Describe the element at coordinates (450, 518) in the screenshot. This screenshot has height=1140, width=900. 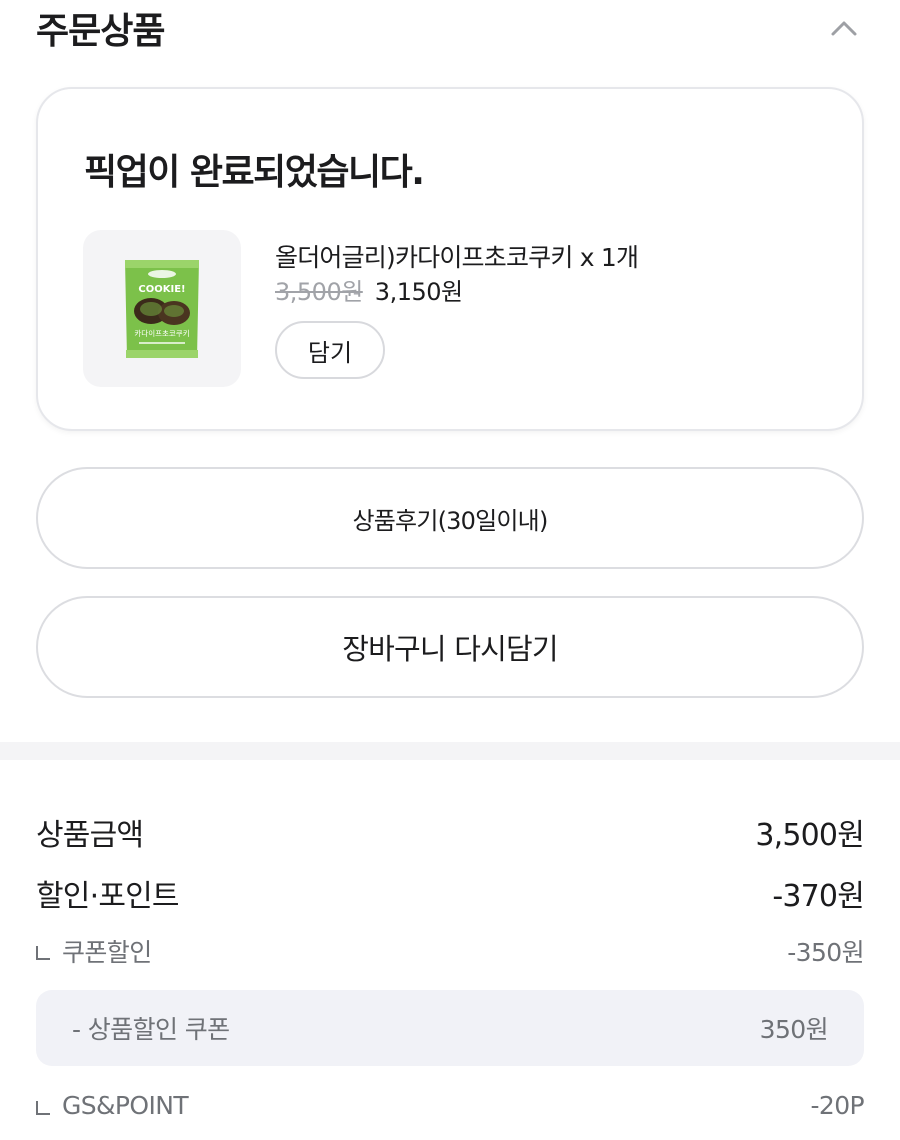
I see `write-review-button: 상품후기(30일이내)` at that location.